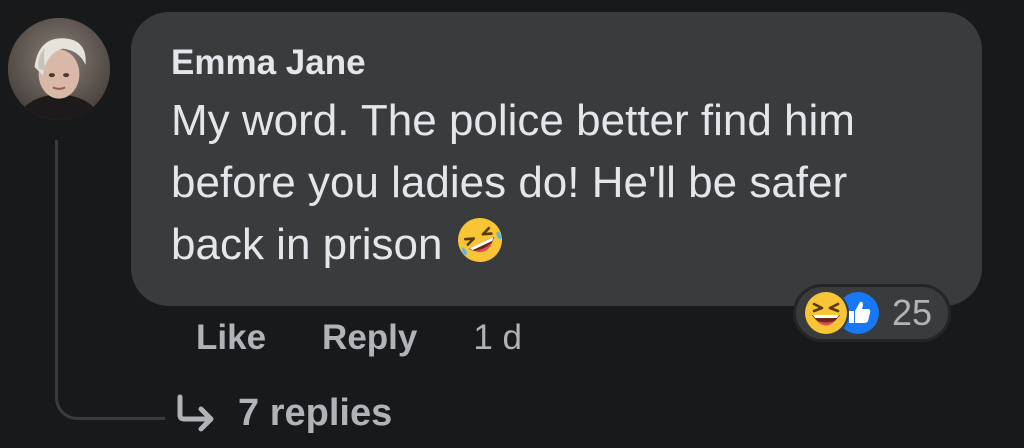  What do you see at coordinates (196, 413) in the screenshot?
I see `reply-arrow-icon` at bounding box center [196, 413].